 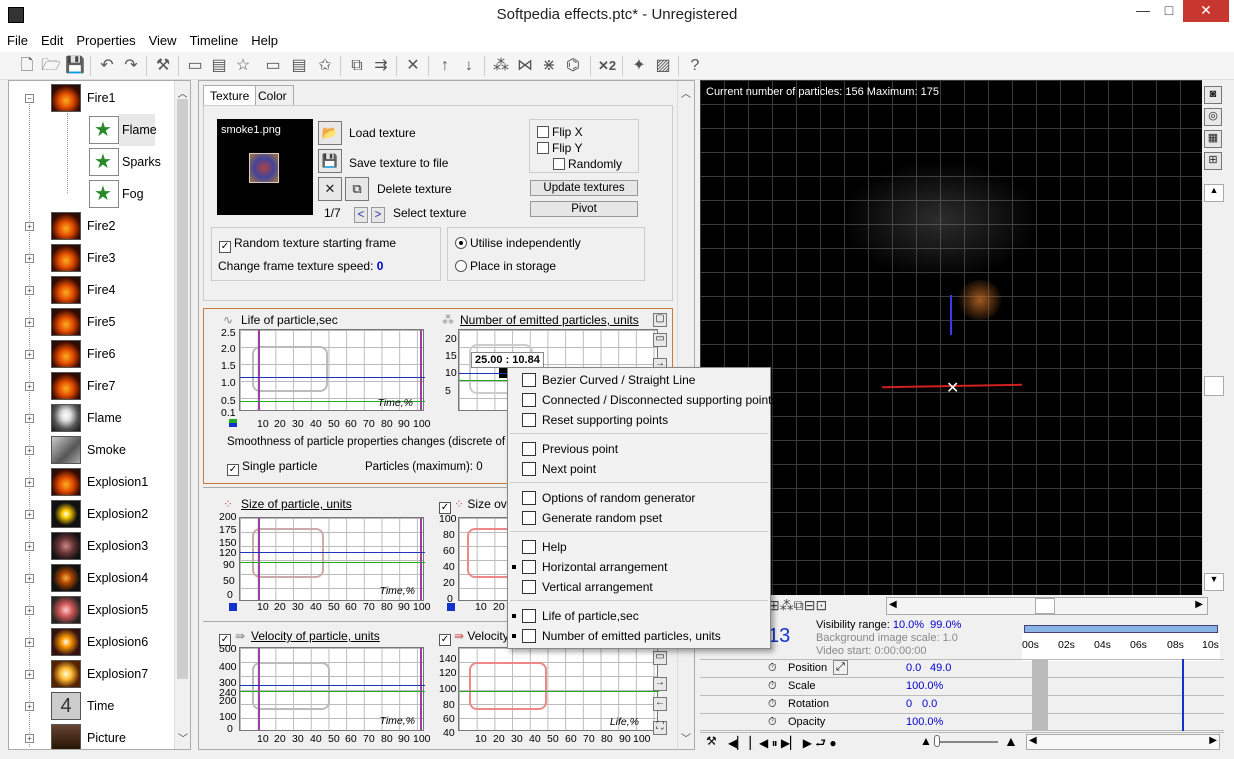 I want to click on leaf-icon: ✦, so click(x=639, y=66).